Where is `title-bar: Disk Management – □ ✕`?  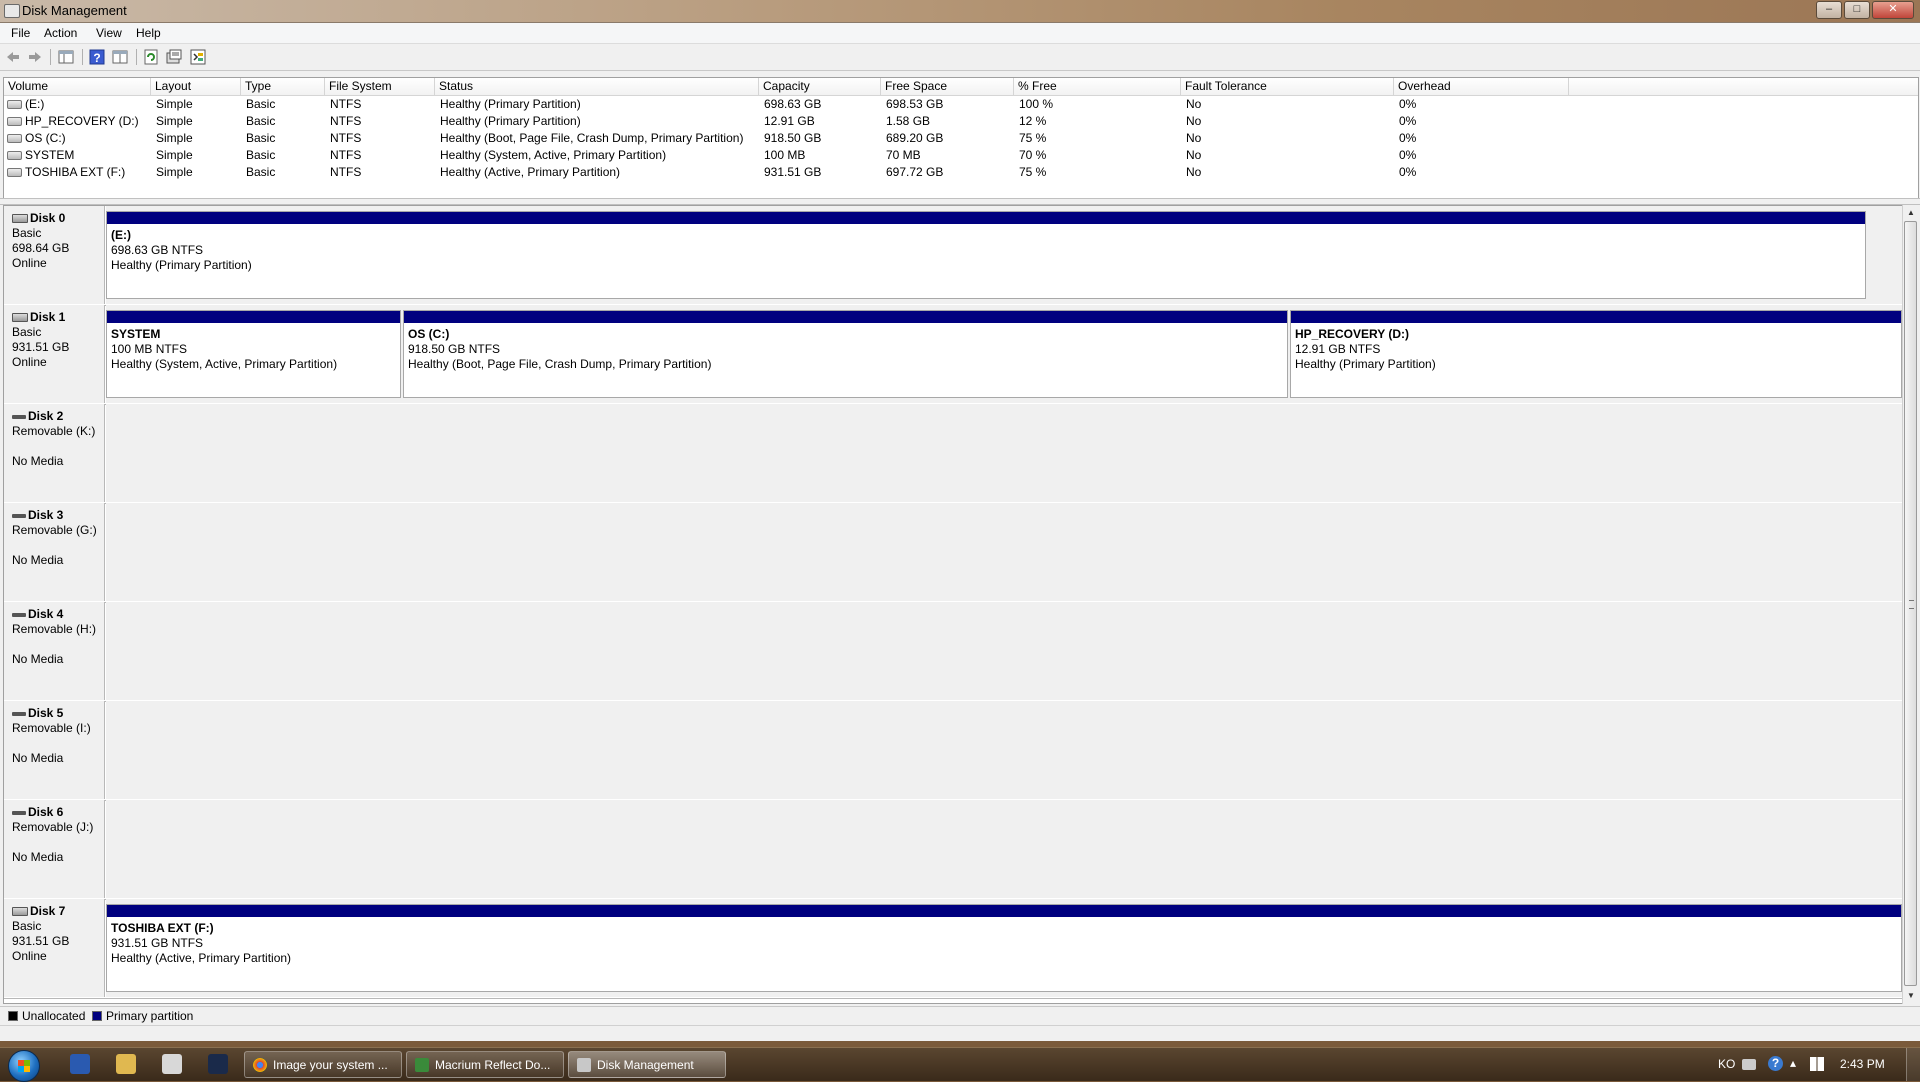 title-bar: Disk Management – □ ✕ is located at coordinates (960, 11).